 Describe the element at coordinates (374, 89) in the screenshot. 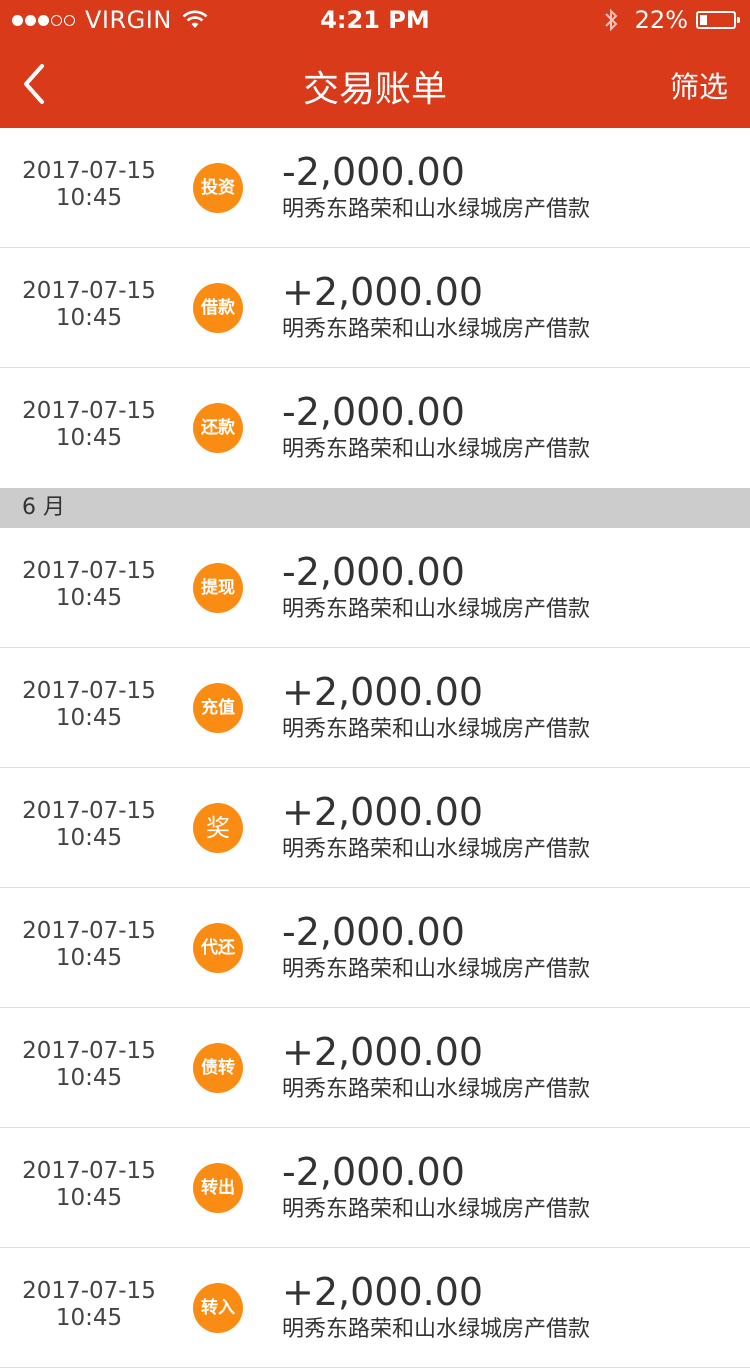

I see `page-title: 交易账单` at that location.